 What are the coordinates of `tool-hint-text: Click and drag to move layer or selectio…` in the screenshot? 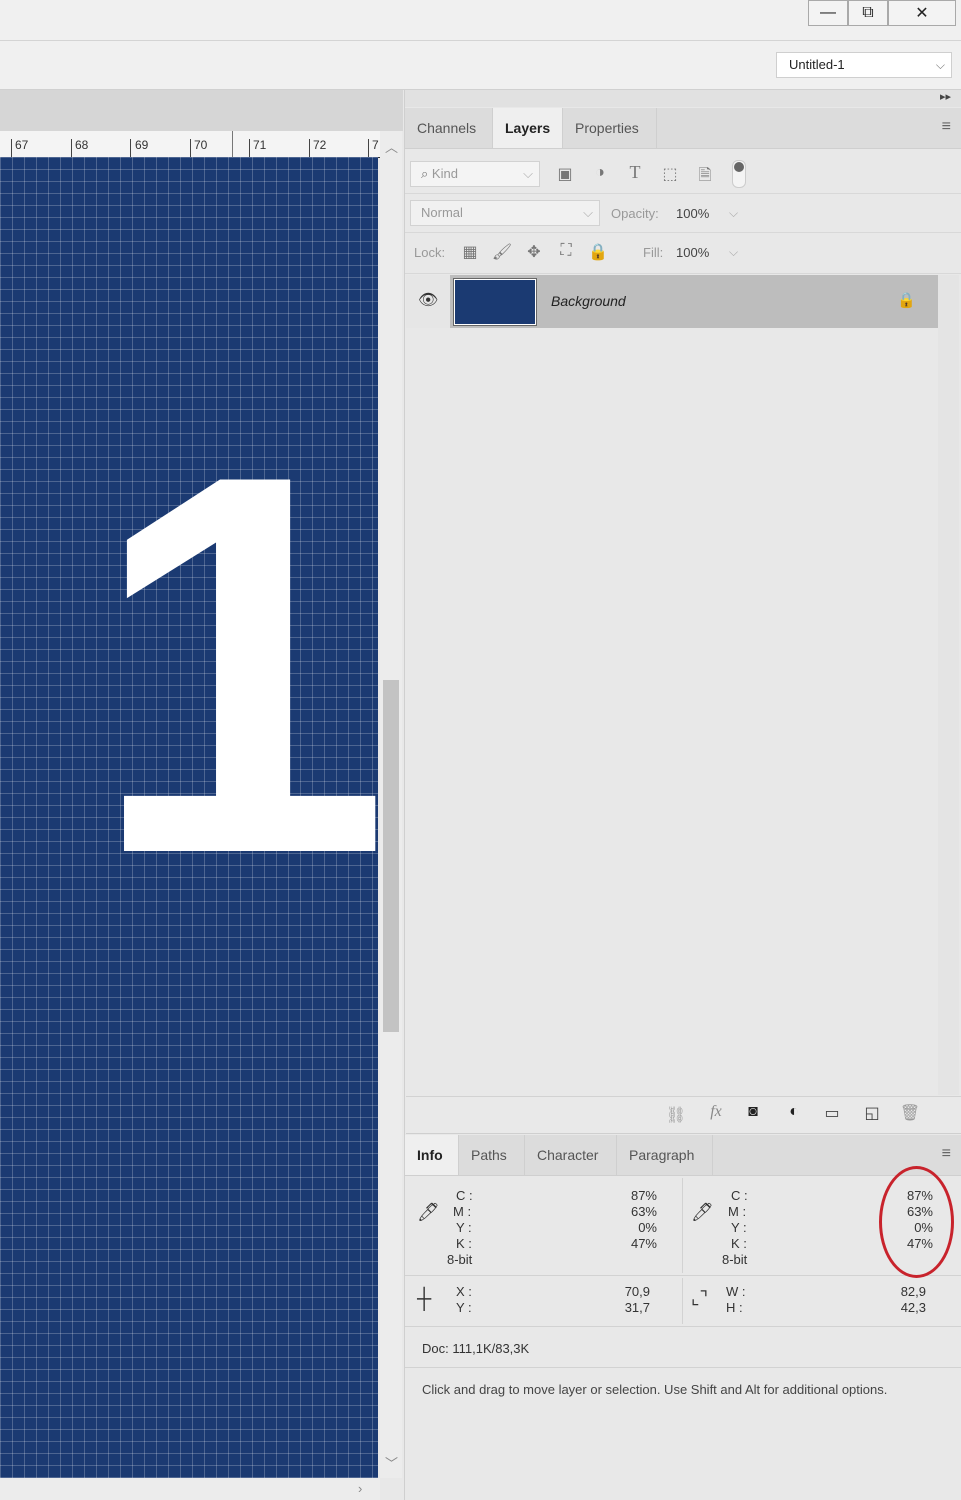 It's located at (655, 1389).